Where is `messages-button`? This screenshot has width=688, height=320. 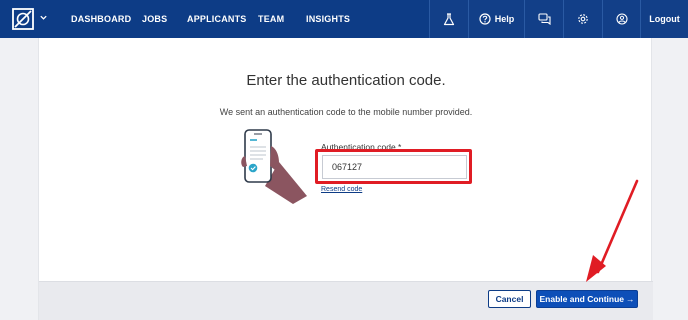 messages-button is located at coordinates (543, 19).